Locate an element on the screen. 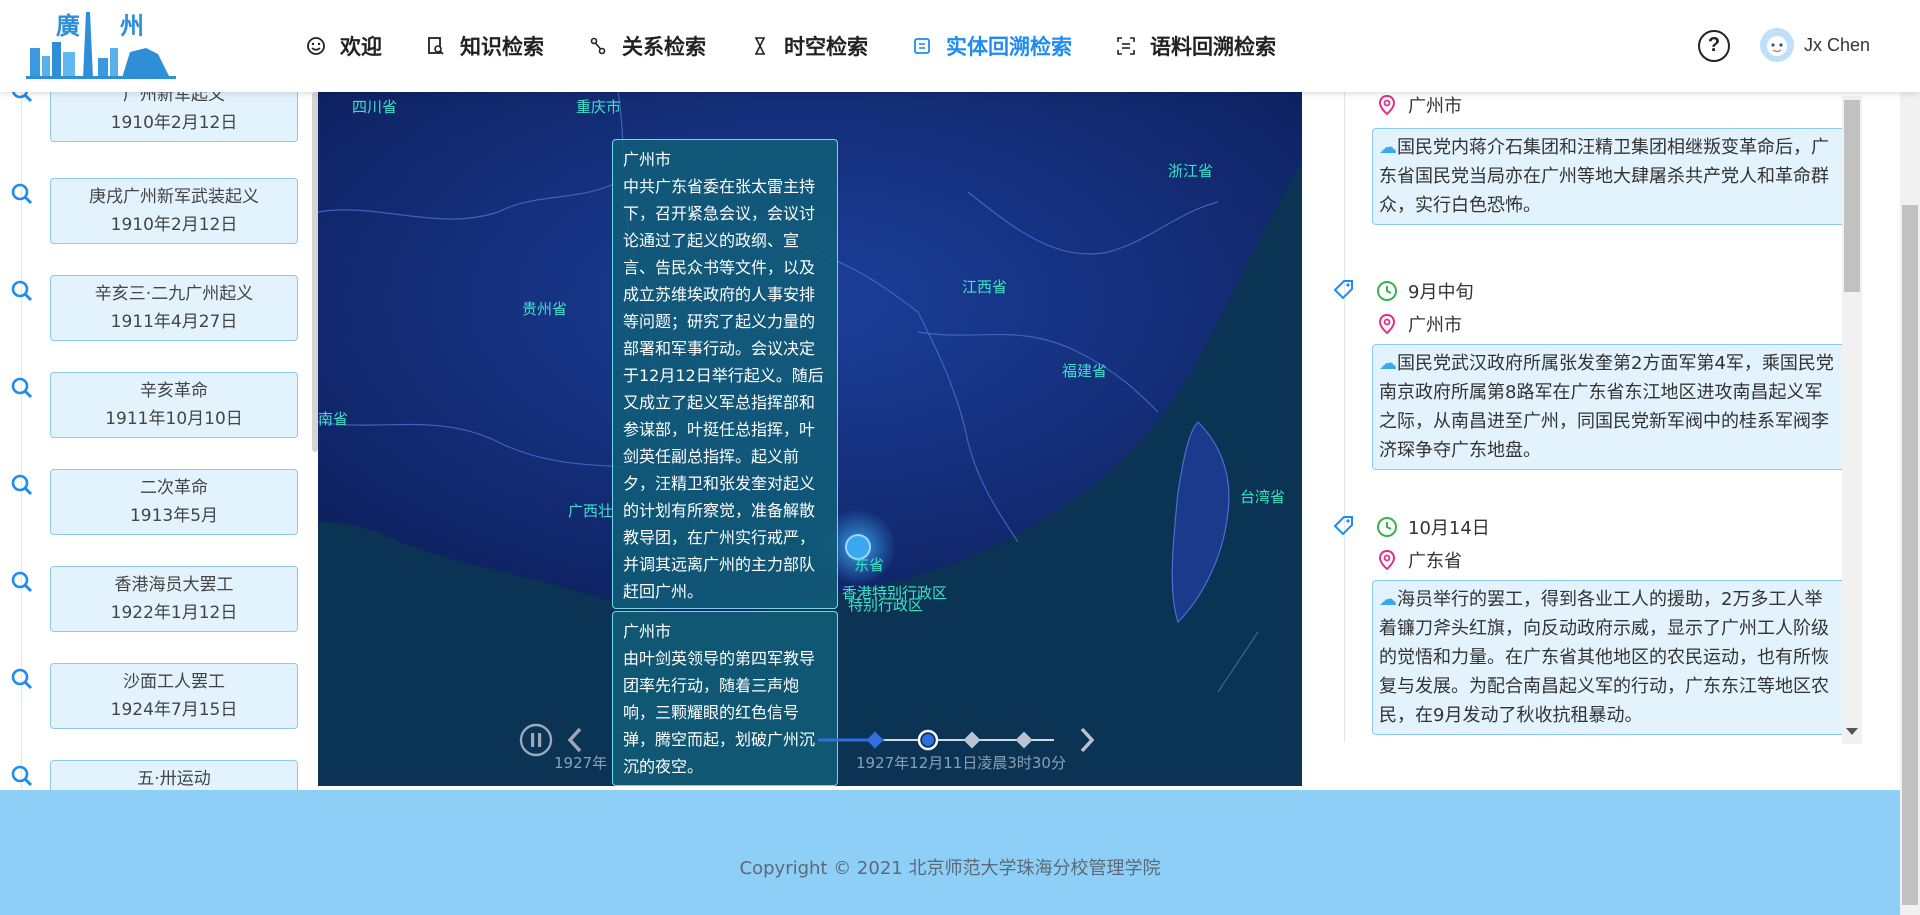 This screenshot has width=1920, height=915. province-label: 四川省 is located at coordinates (375, 107).